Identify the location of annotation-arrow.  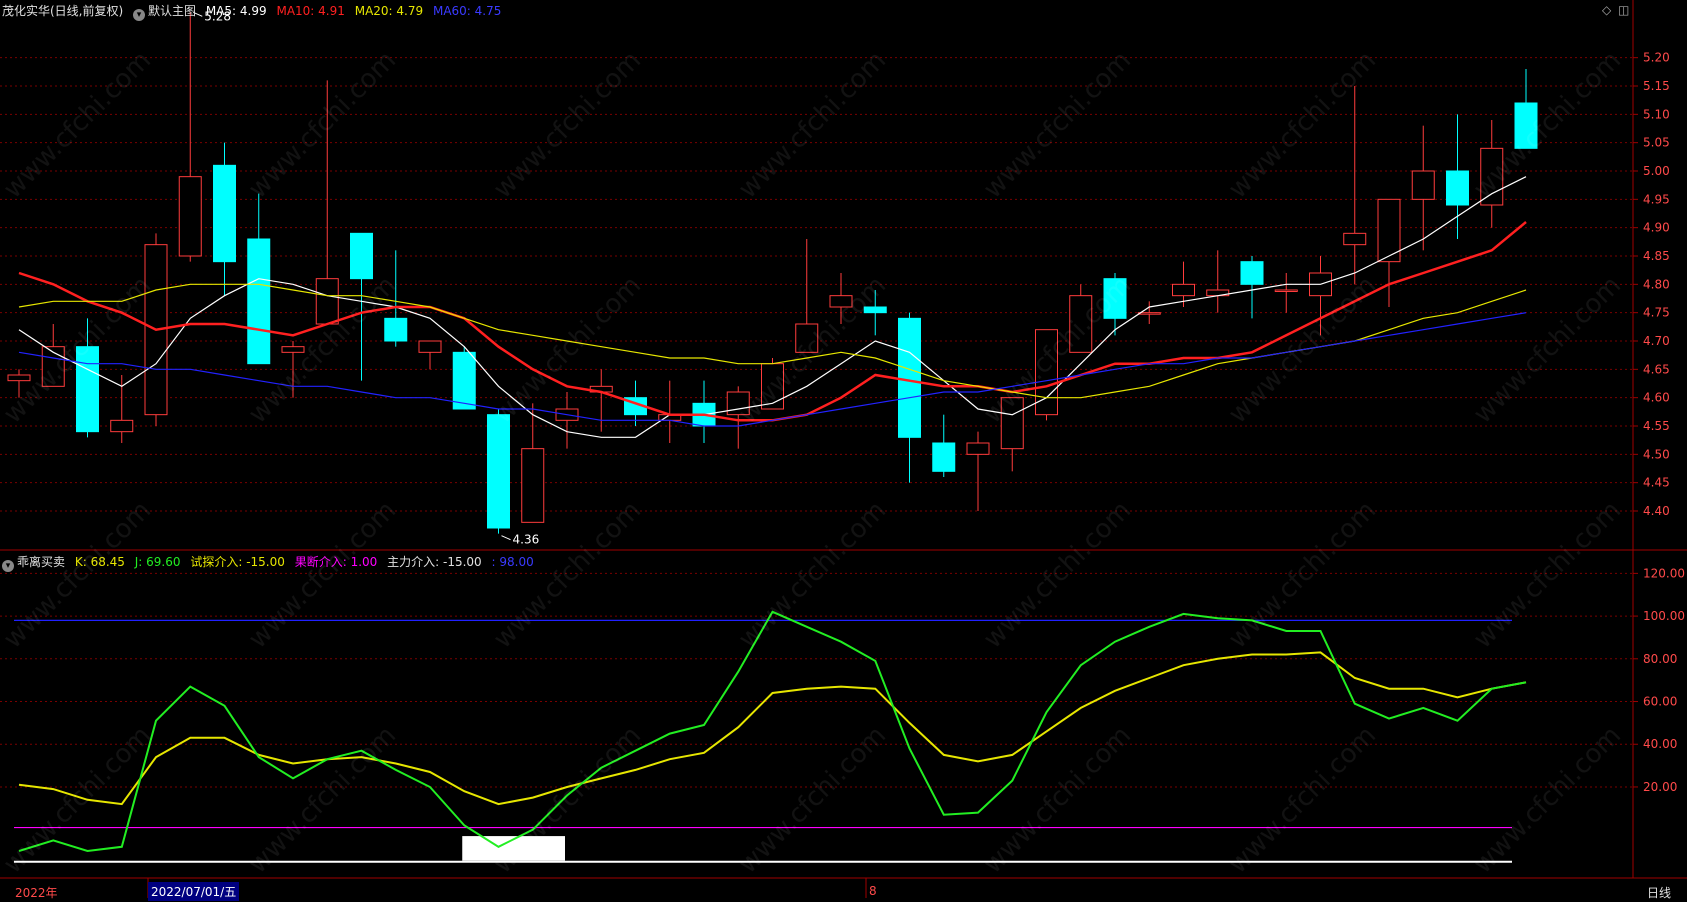
(506, 538).